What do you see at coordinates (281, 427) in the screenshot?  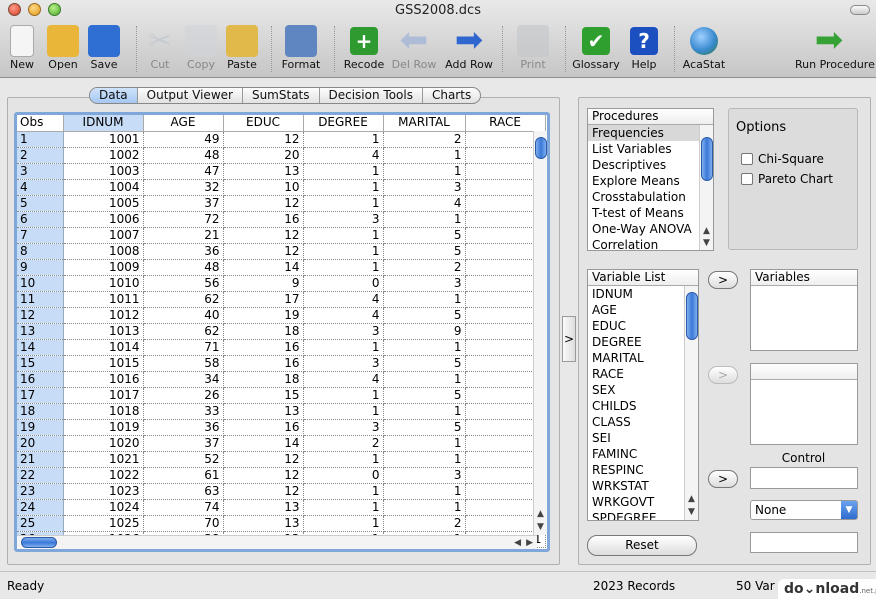 I see `table-row: 1910193616351` at bounding box center [281, 427].